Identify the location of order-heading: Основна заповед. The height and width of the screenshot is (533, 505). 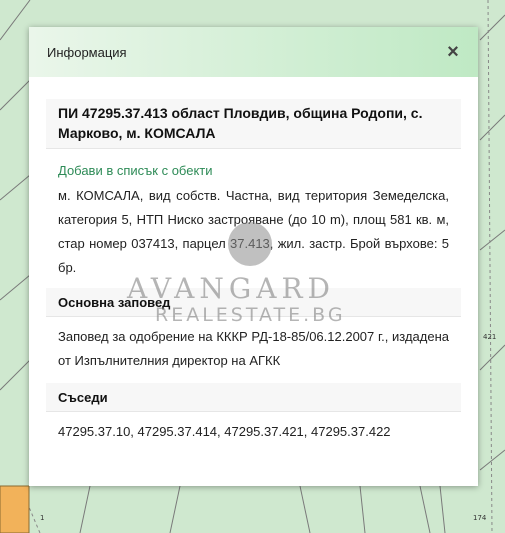
(253, 302).